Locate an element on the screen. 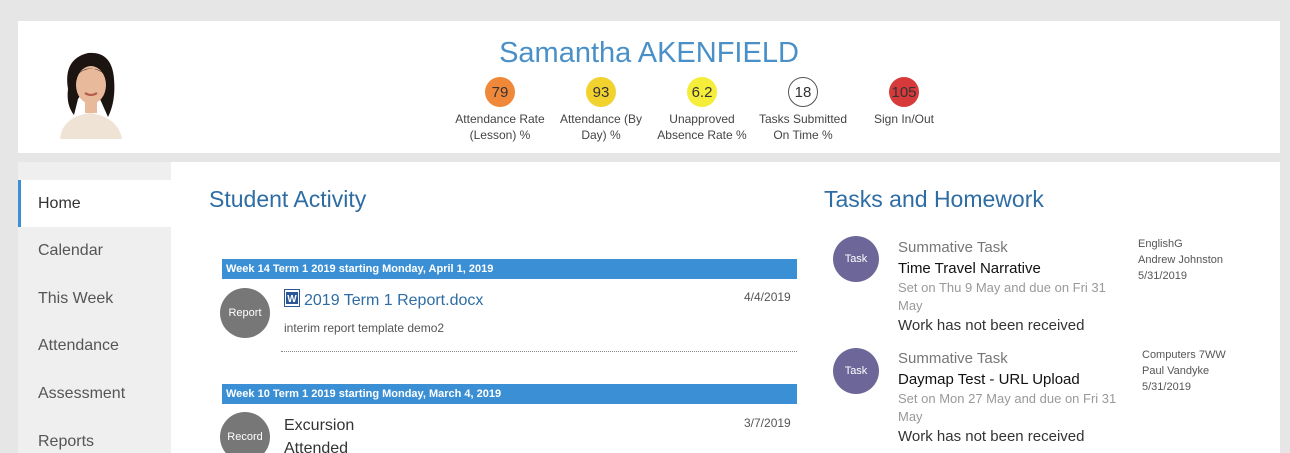 The width and height of the screenshot is (1290, 453). task-subject: Computers 7WW is located at coordinates (1184, 355).